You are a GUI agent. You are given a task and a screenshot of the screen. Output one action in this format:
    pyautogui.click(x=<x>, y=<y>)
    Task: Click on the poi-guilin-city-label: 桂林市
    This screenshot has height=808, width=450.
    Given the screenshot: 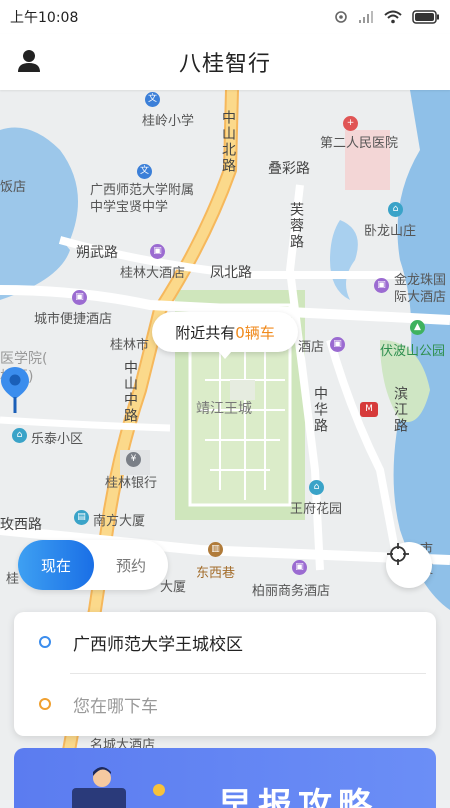 What is the action you would take?
    pyautogui.click(x=130, y=345)
    